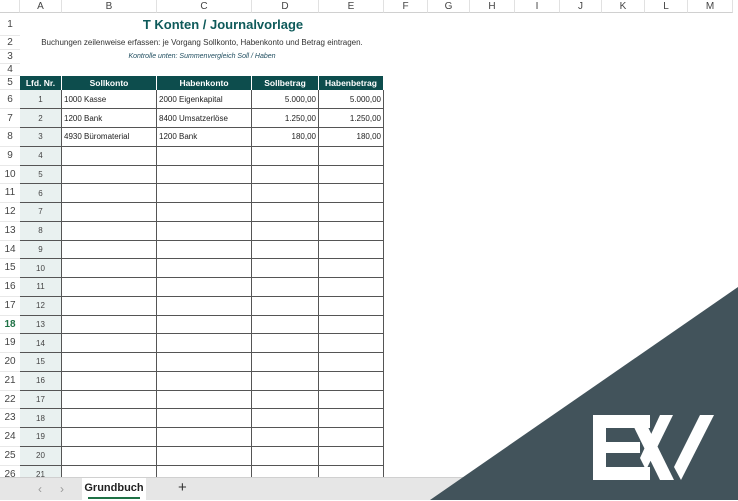 The image size is (738, 501). Describe the element at coordinates (10, 287) in the screenshot. I see `row-header-16: 16` at that location.